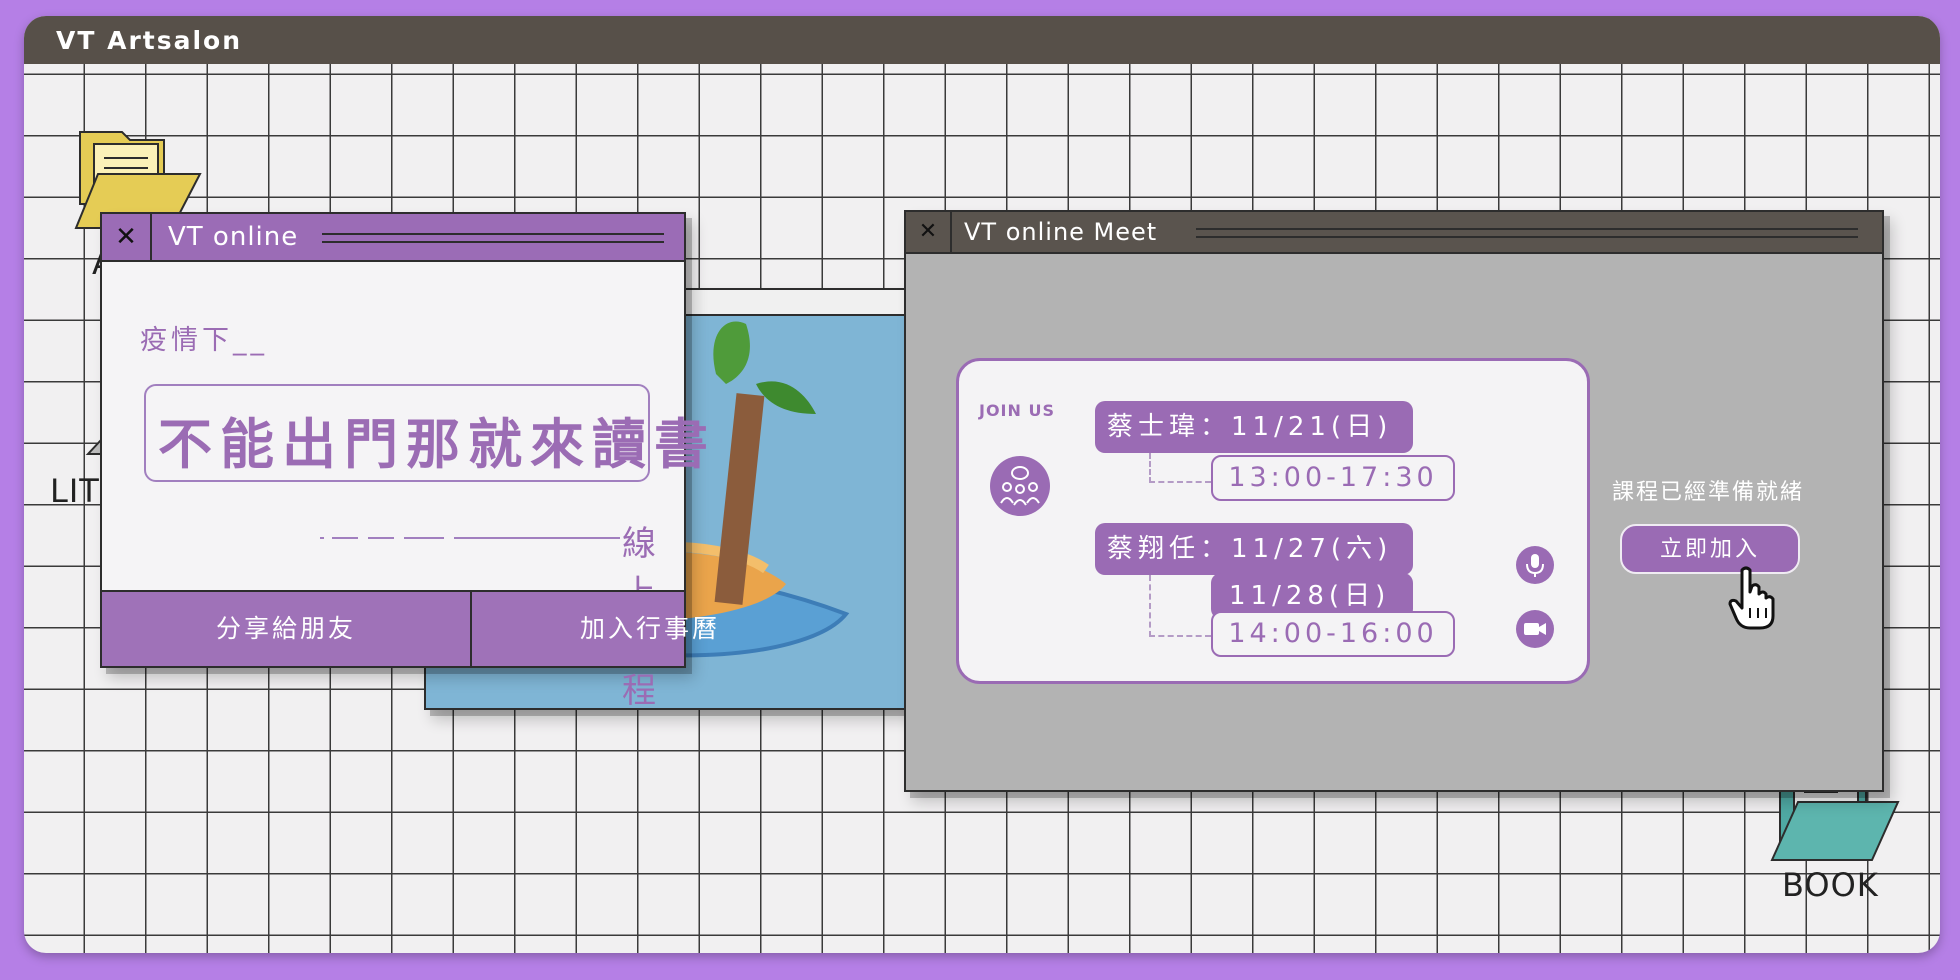 The height and width of the screenshot is (980, 1960). Describe the element at coordinates (1535, 629) in the screenshot. I see `video-camera-icon` at that location.